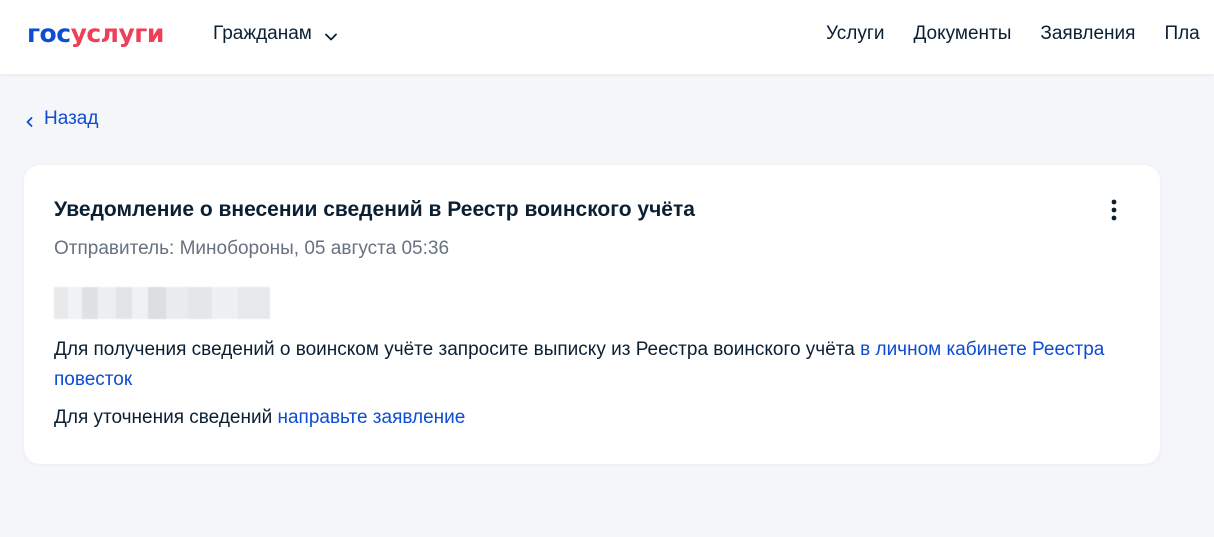 Image resolution: width=1214 pixels, height=537 pixels. What do you see at coordinates (49, 33) in the screenshot?
I see `logo-part-gos: гос` at bounding box center [49, 33].